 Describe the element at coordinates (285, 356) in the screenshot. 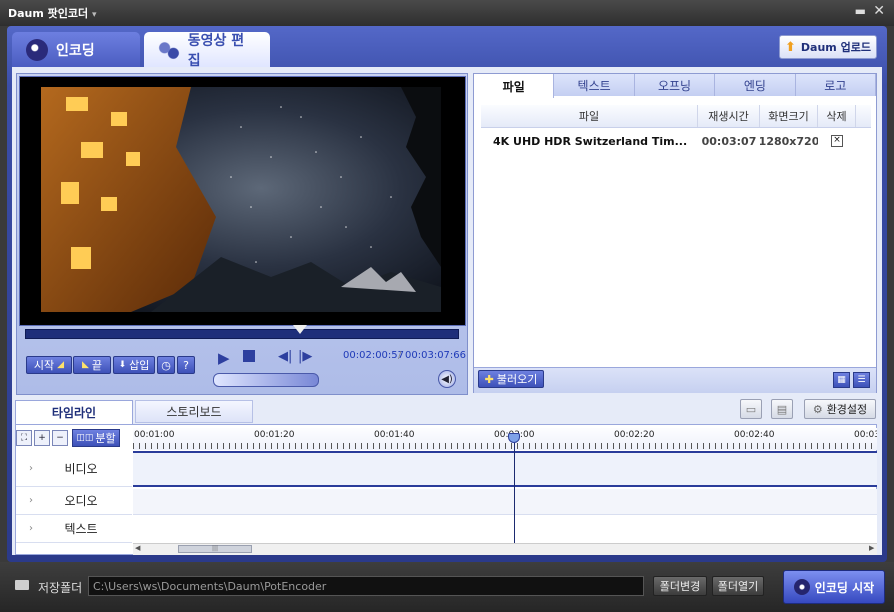

I see `previous-frame-icon: ◀|` at that location.